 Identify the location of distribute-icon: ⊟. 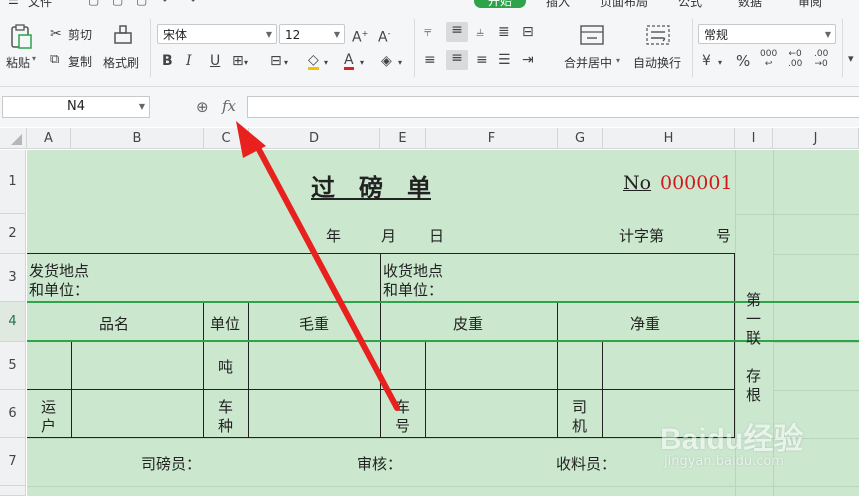
(528, 32).